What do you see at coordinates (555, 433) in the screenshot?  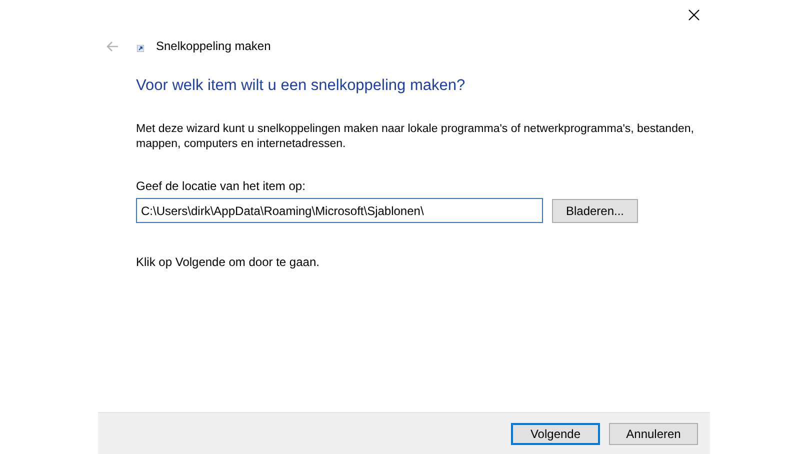 I see `dialog-button: Volgende` at bounding box center [555, 433].